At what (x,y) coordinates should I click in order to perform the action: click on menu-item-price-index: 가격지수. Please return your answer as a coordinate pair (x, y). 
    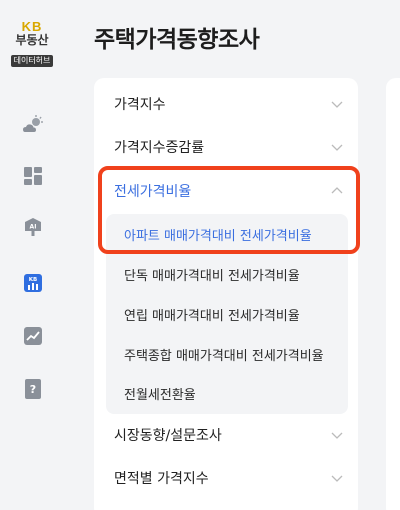
    Looking at the image, I should click on (229, 104).